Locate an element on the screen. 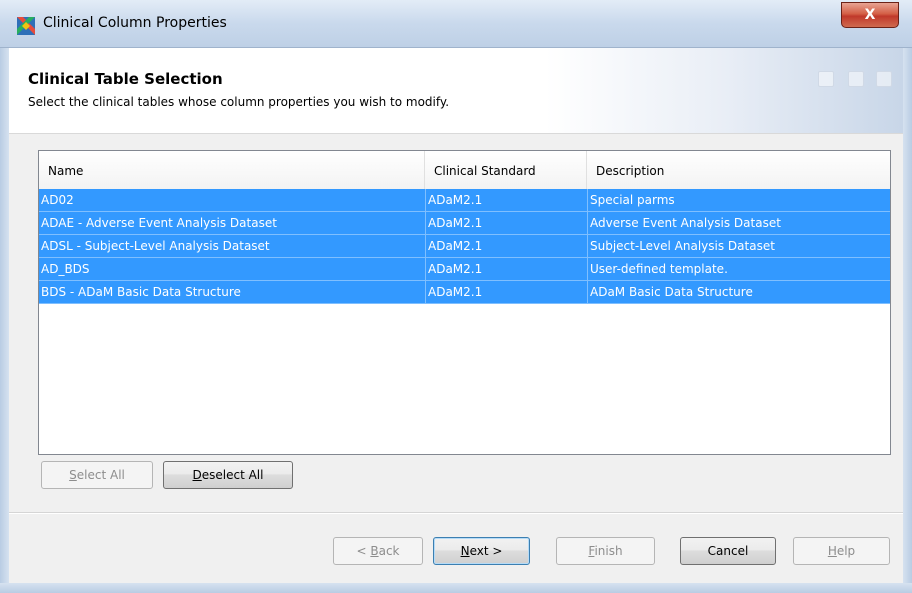 Image resolution: width=912 pixels, height=593 pixels. separator-highlight is located at coordinates (456, 513).